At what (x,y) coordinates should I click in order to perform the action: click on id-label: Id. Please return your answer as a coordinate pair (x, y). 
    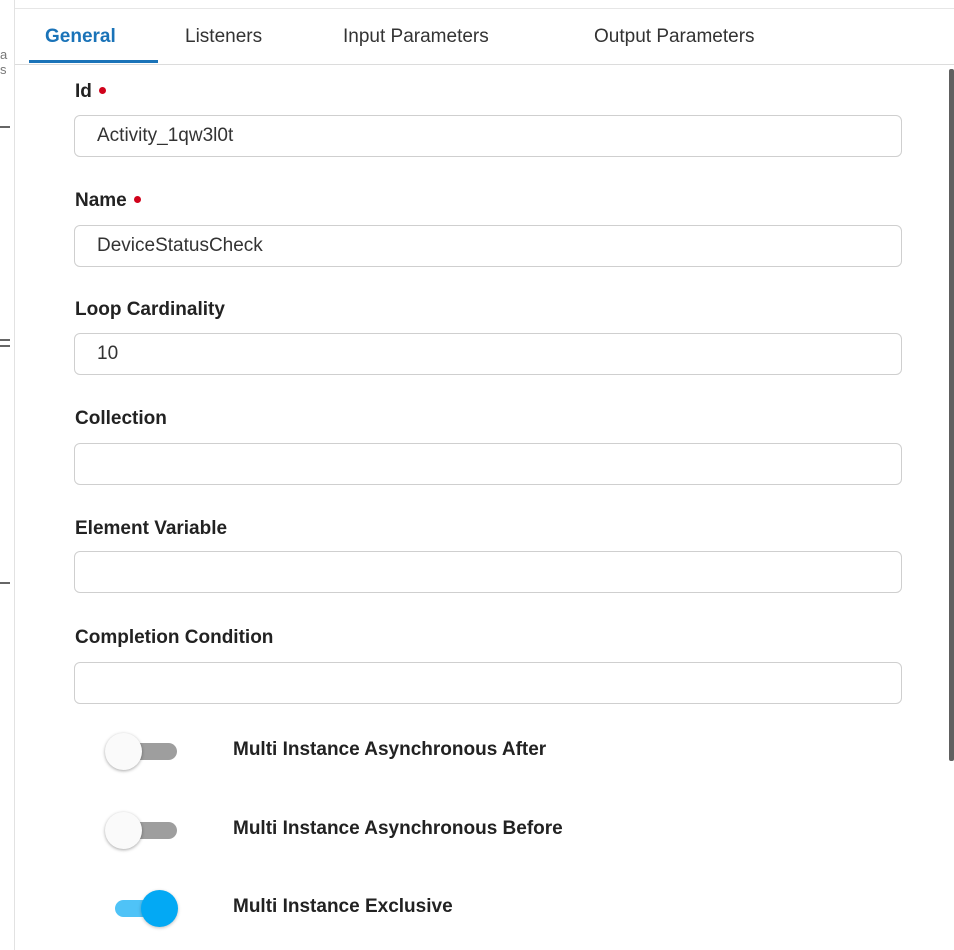
    Looking at the image, I should click on (90, 92).